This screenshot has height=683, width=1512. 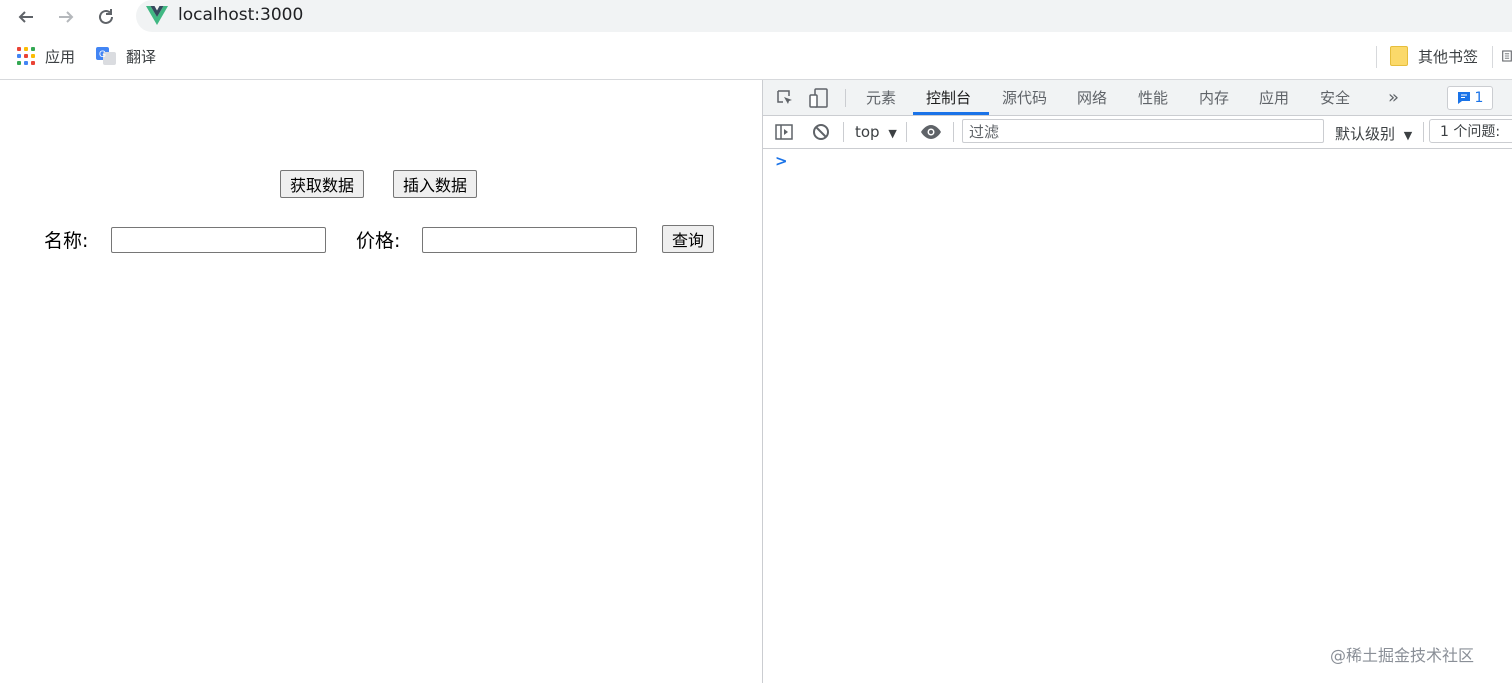 I want to click on bookmark-translate: G 翻译, so click(x=126, y=56).